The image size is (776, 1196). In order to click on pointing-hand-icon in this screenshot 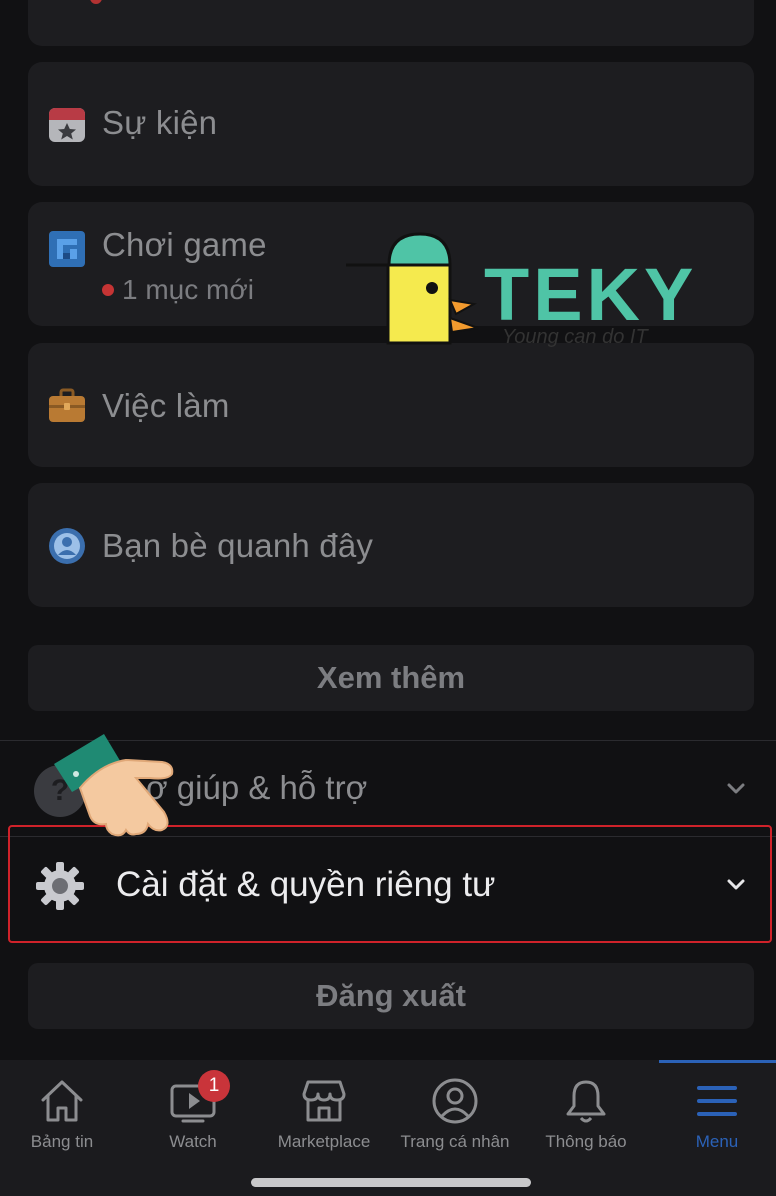, I will do `click(120, 790)`.